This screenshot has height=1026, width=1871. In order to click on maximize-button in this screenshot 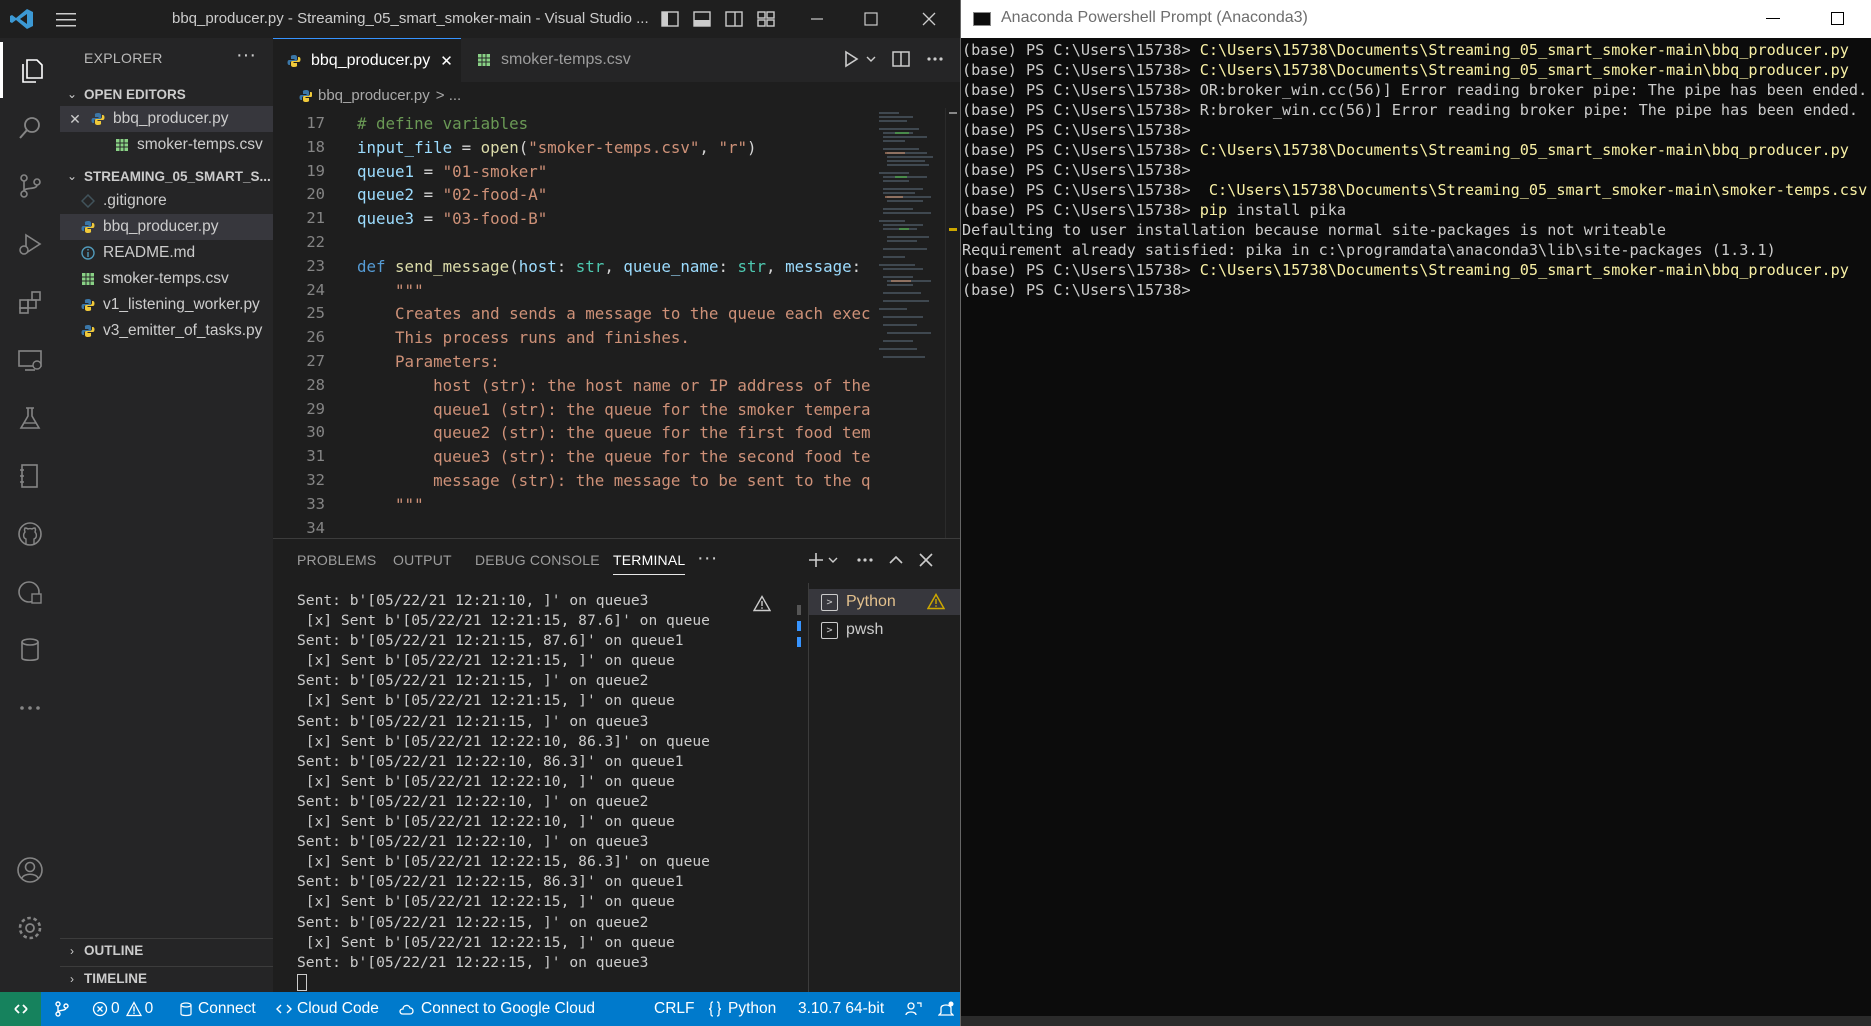, I will do `click(871, 19)`.